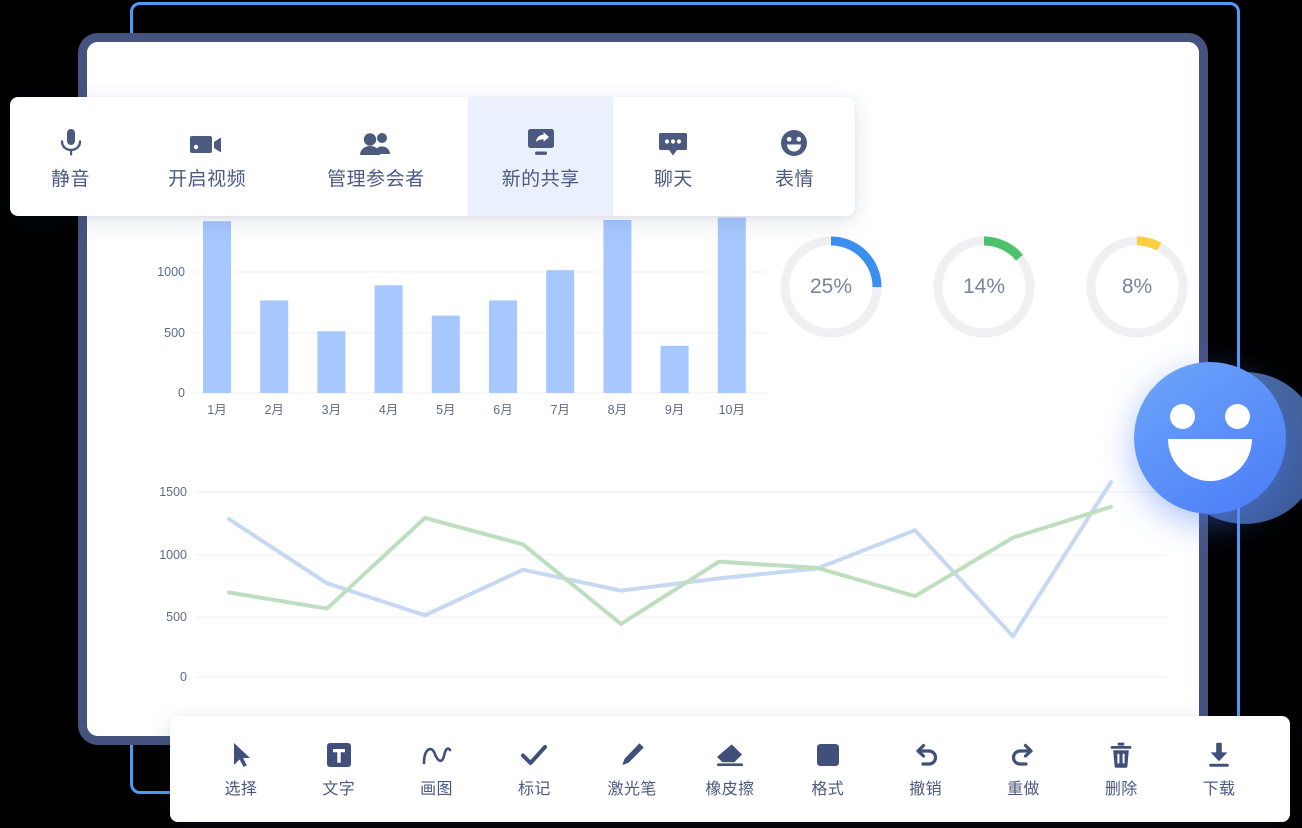 The image size is (1302, 828). I want to click on annot-button-redo: 重做, so click(1023, 769).